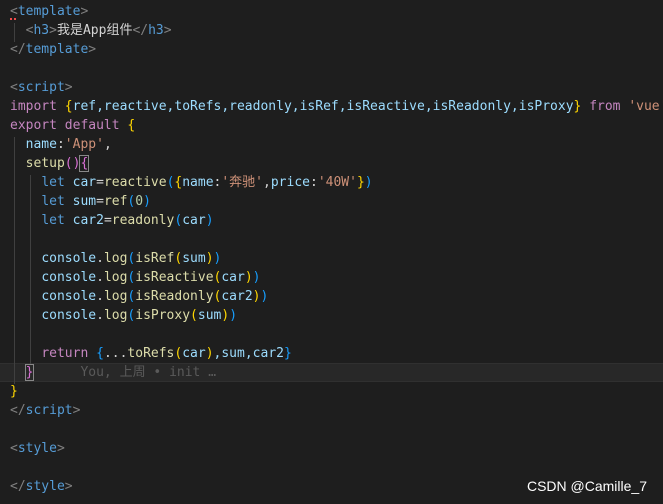 The image size is (663, 504). Describe the element at coordinates (163, 315) in the screenshot. I see `code-token: isProxy` at that location.